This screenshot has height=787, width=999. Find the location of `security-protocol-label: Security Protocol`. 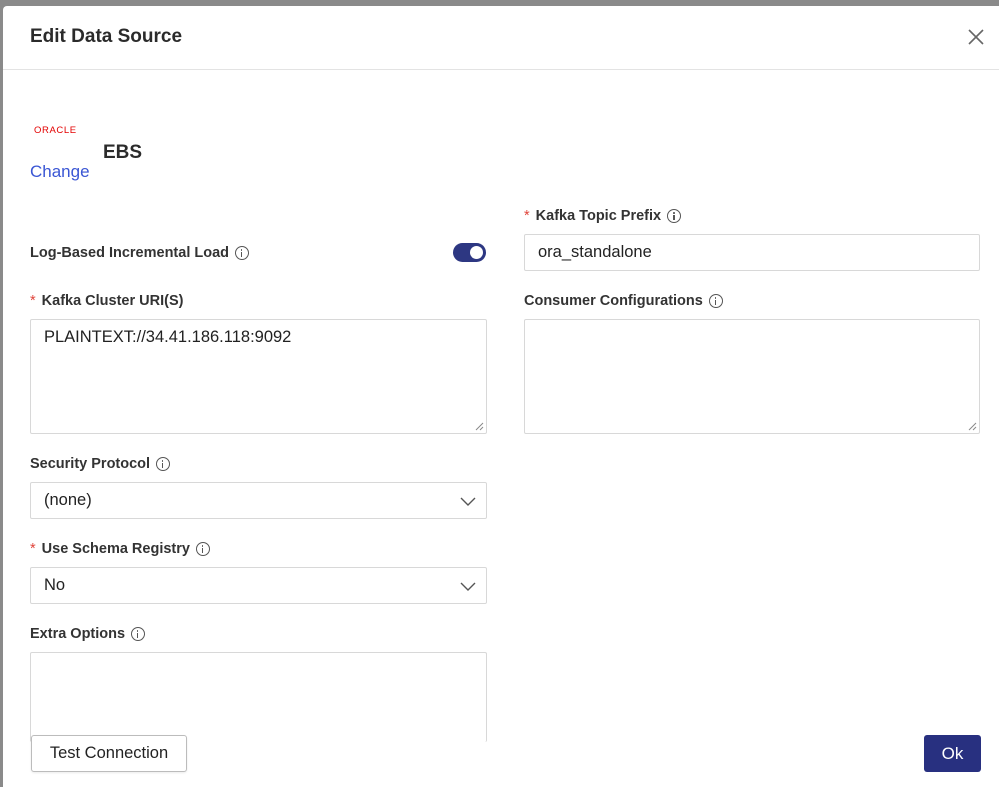

security-protocol-label: Security Protocol is located at coordinates (100, 464).